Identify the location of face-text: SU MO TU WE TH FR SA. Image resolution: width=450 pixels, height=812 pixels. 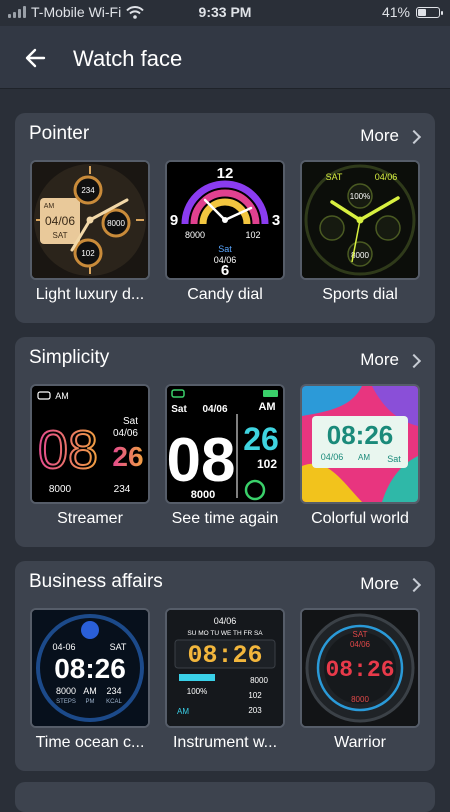
(225, 633).